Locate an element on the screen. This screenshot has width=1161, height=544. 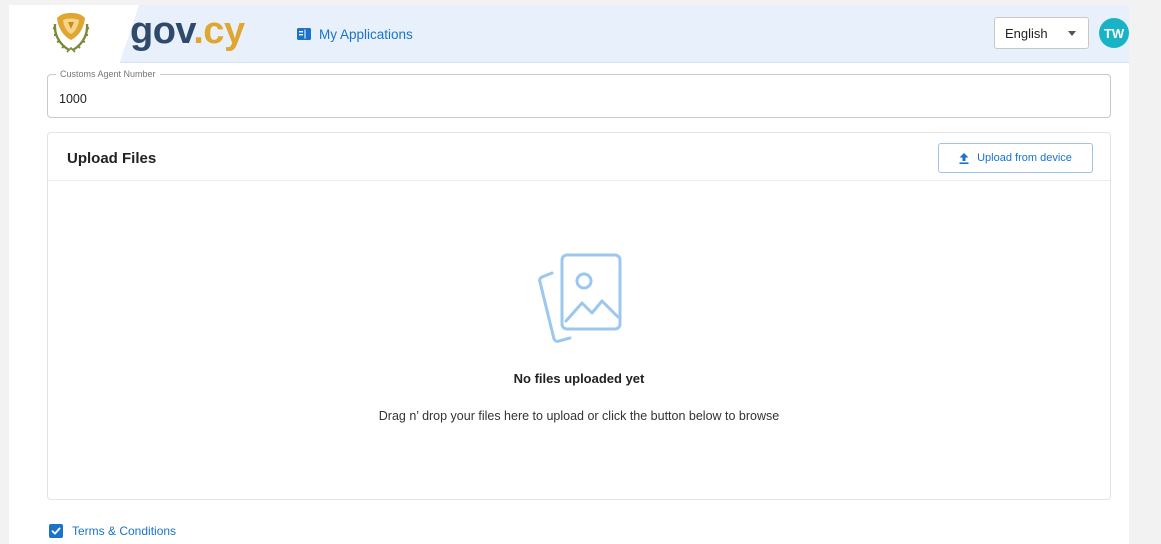
terms-label: Terms & Conditions is located at coordinates (124, 531).